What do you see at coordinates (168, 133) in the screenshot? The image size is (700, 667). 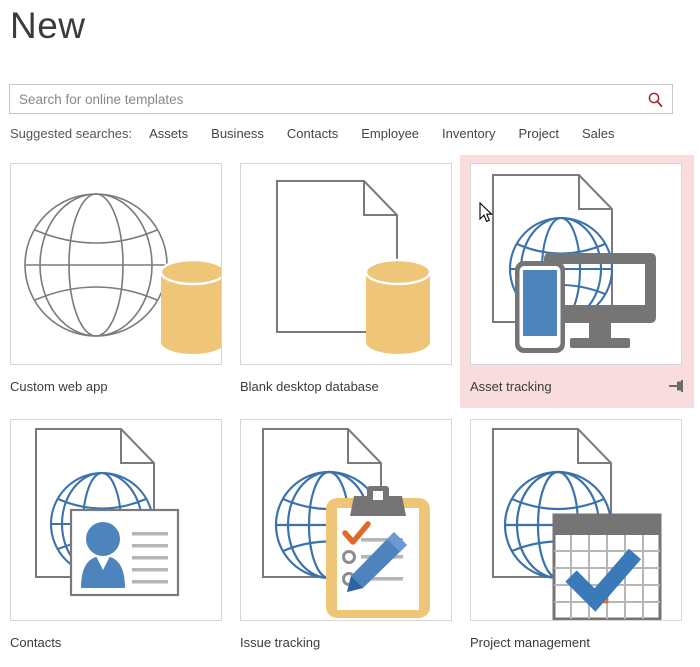 I see `suggested-link-assets: Assets` at bounding box center [168, 133].